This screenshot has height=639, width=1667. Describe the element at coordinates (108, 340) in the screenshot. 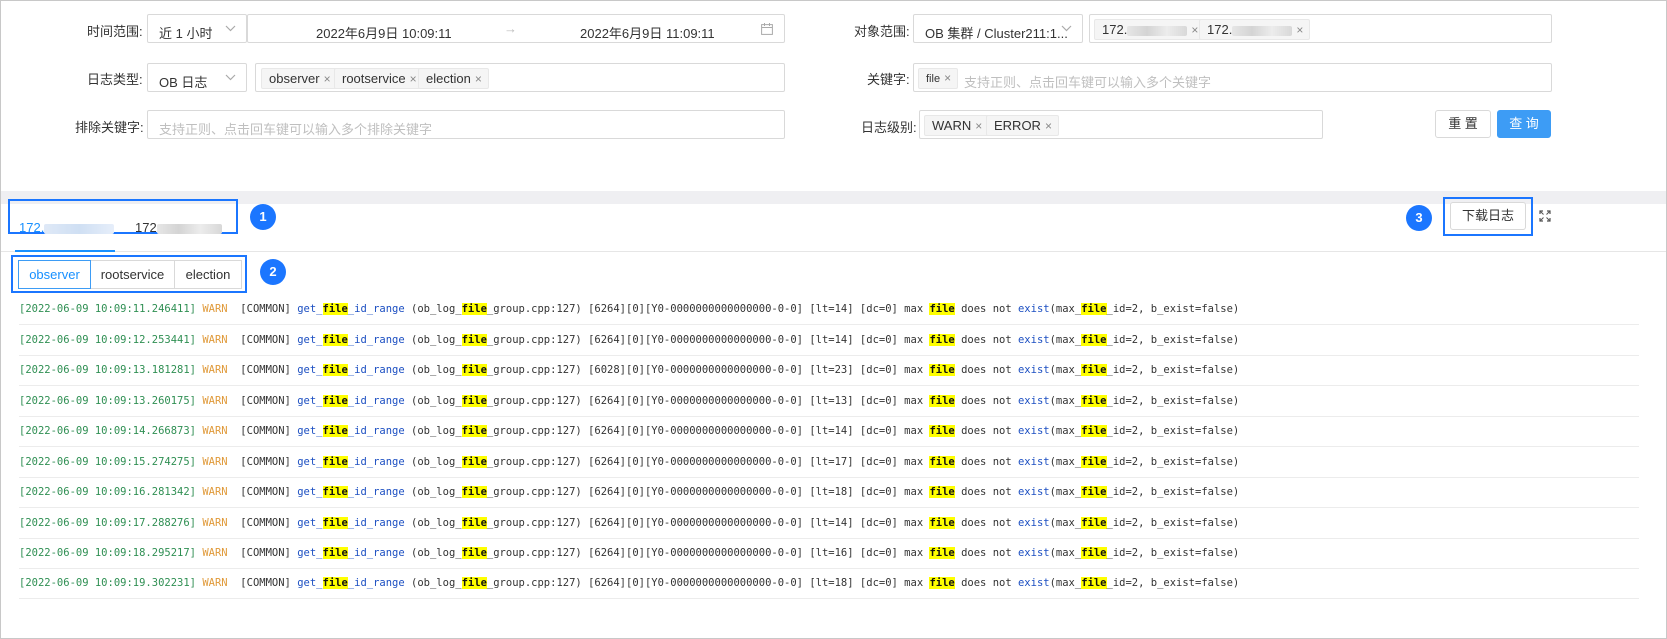

I see `log-timestamp: [2022-06-09 10:09:12.253441]` at that location.